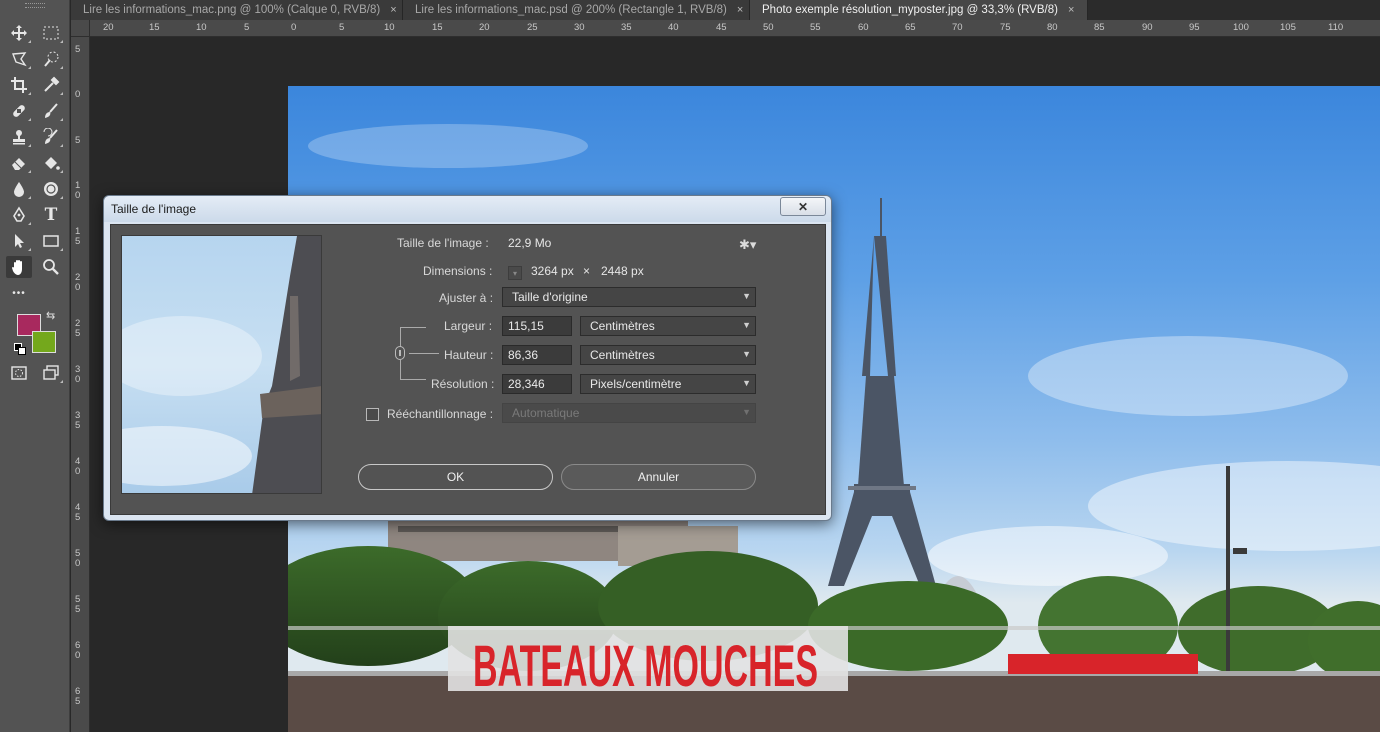  What do you see at coordinates (78, 420) in the screenshot?
I see `ruler-label: 3 5` at bounding box center [78, 420].